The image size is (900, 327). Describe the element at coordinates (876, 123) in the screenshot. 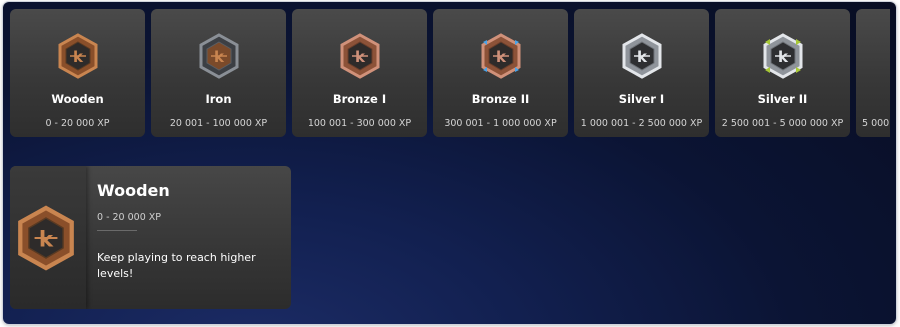

I see `tier-xp-range: 5 000` at that location.